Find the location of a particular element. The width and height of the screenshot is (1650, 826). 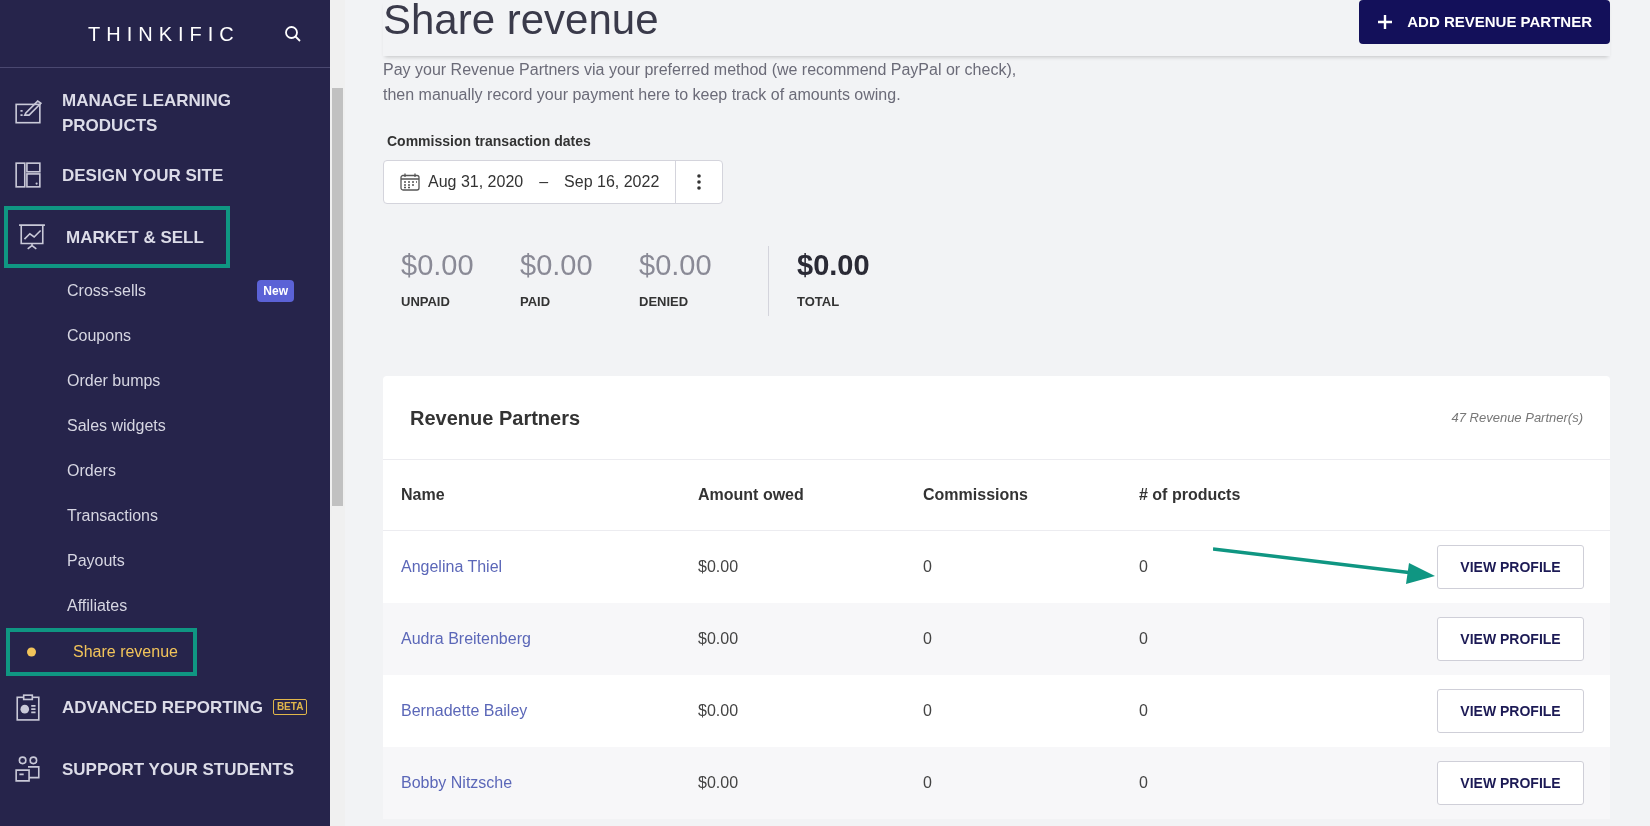

sidebar-subitem: Cross-sells New is located at coordinates (155, 290).